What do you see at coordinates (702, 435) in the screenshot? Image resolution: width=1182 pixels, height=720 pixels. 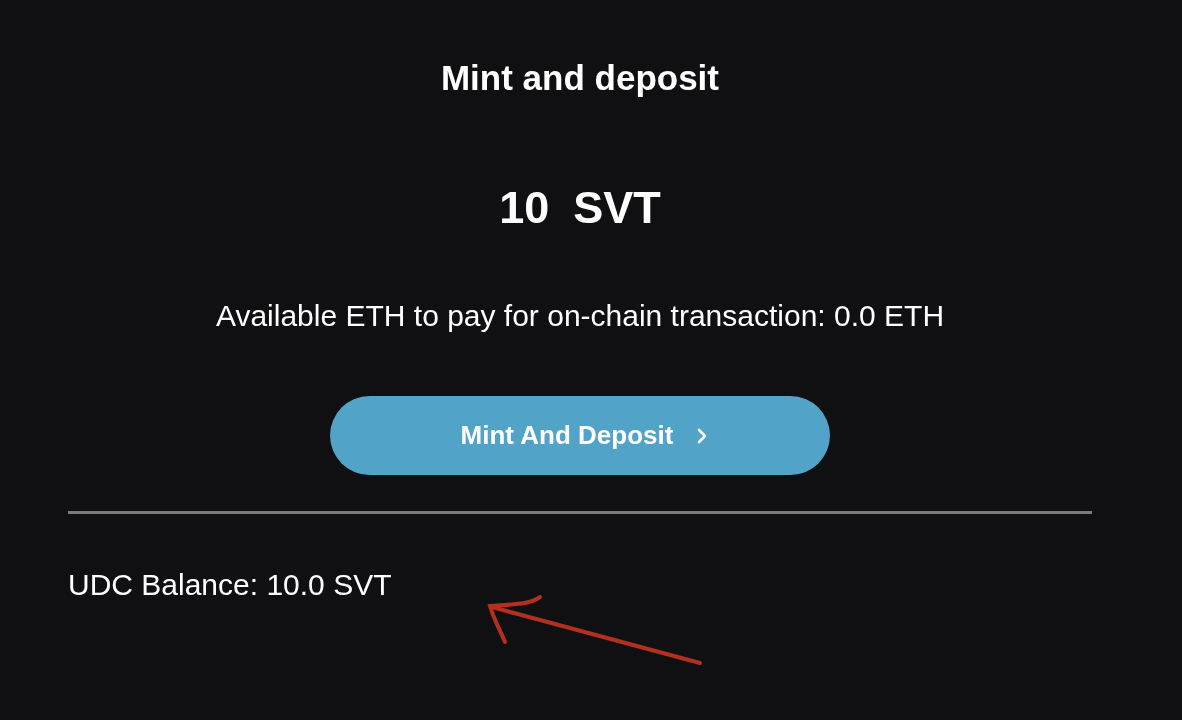 I see `chevron-right-icon` at bounding box center [702, 435].